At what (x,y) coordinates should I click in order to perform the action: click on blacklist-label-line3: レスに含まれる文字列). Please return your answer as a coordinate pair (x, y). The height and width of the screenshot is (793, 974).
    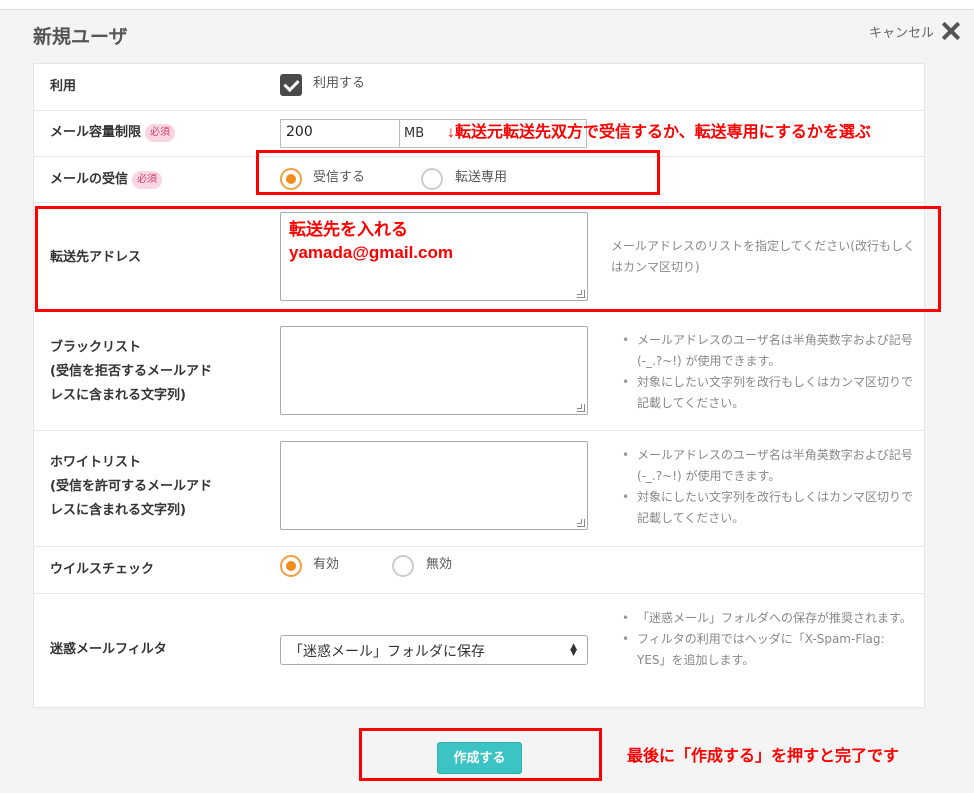
    Looking at the image, I should click on (118, 395).